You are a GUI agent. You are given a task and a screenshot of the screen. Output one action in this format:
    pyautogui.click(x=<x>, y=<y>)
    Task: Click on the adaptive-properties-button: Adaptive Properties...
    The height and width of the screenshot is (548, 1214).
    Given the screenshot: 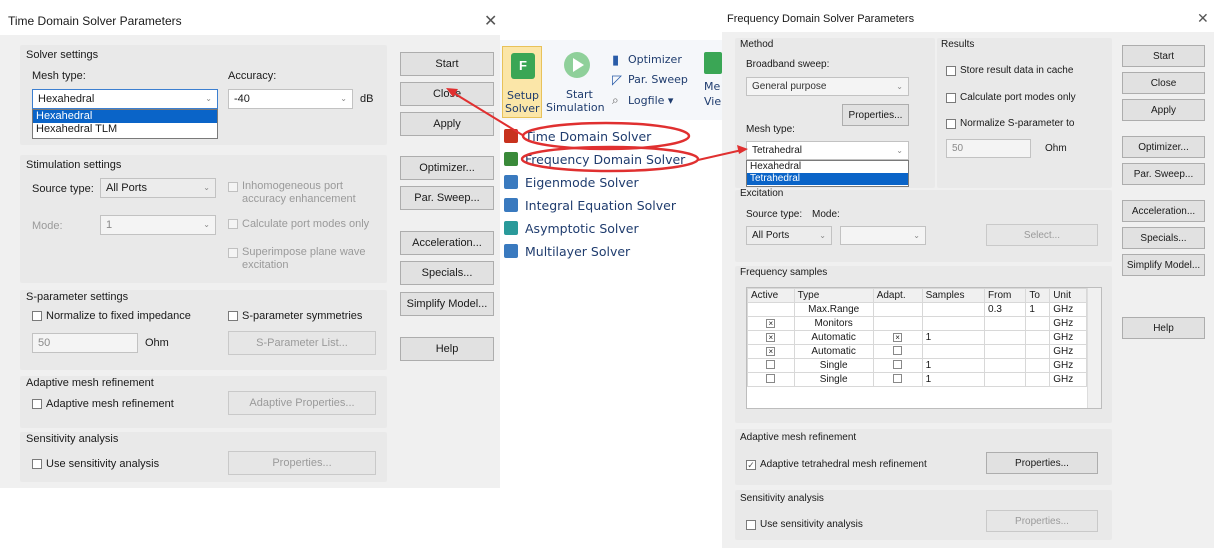 What is the action you would take?
    pyautogui.click(x=302, y=403)
    